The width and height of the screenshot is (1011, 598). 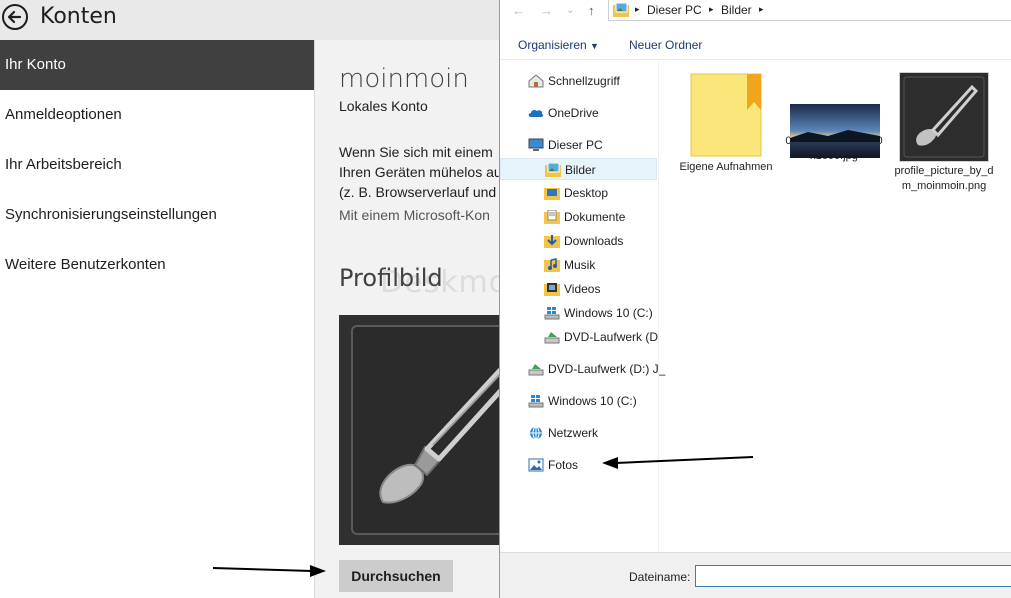 What do you see at coordinates (157, 265) in the screenshot?
I see `nav-item-weitere-konten: Weitere Benutzerkonten` at bounding box center [157, 265].